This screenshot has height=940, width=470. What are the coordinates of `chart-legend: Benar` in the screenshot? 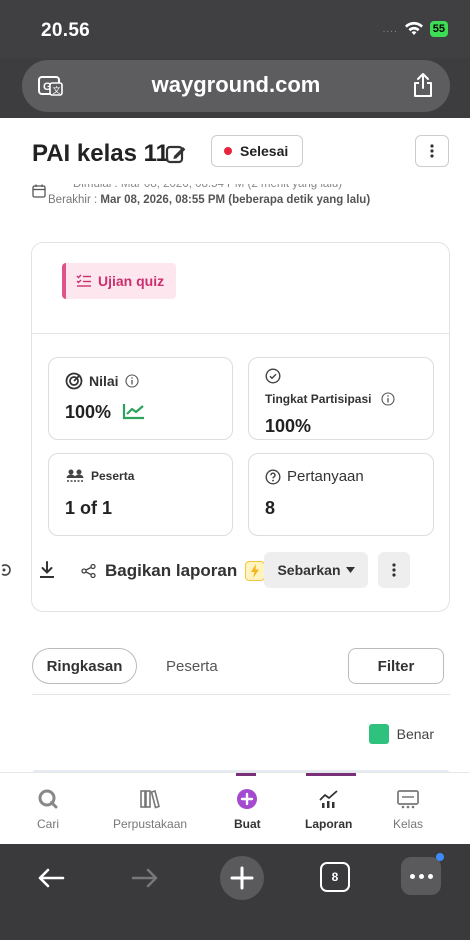 It's located at (401, 734).